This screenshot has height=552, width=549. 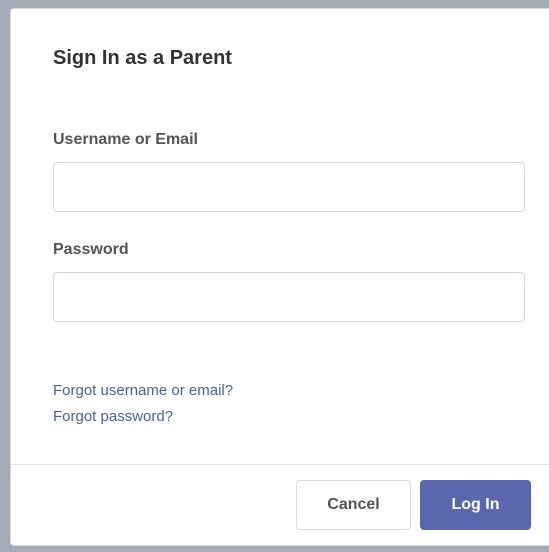 What do you see at coordinates (125, 139) in the screenshot?
I see `username-label: Username or Email` at bounding box center [125, 139].